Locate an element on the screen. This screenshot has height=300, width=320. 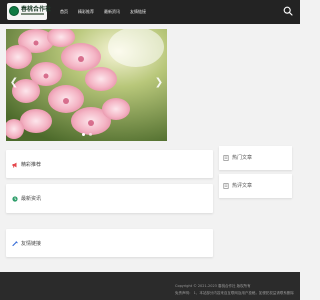
section-recommend: 精彩推荐 is located at coordinates (109, 164).